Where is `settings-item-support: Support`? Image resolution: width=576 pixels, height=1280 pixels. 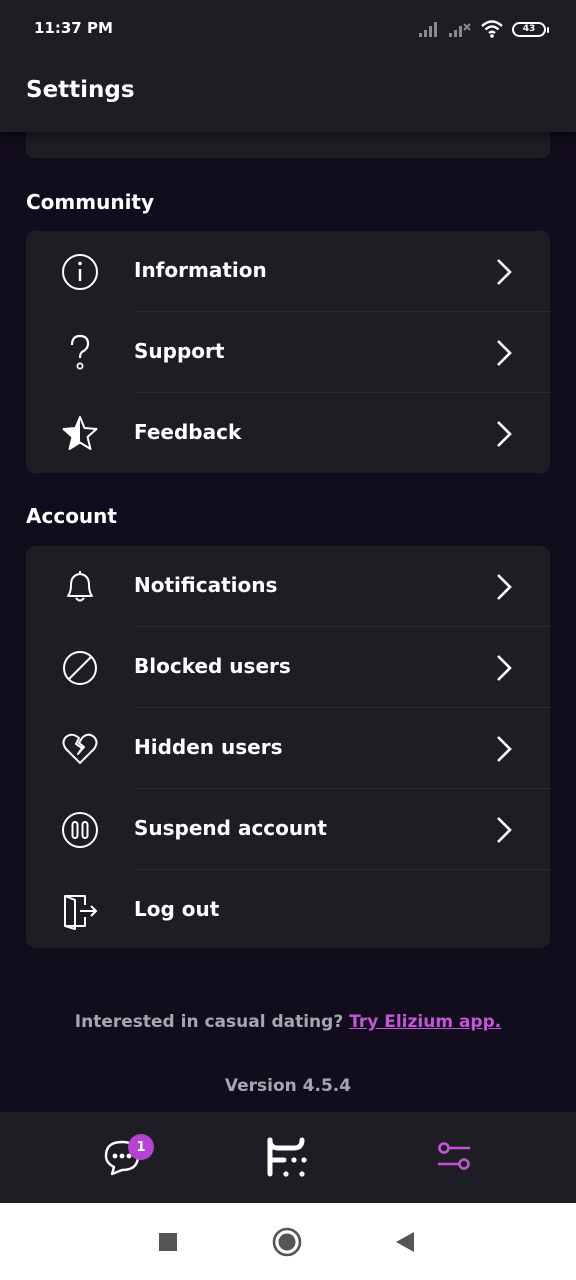 settings-item-support: Support is located at coordinates (288, 352).